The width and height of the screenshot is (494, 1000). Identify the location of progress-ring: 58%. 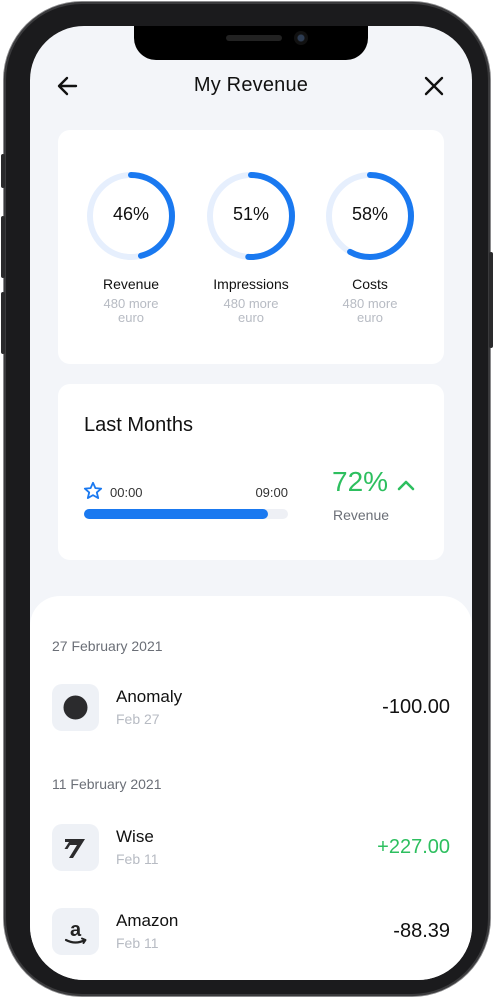
(370, 216).